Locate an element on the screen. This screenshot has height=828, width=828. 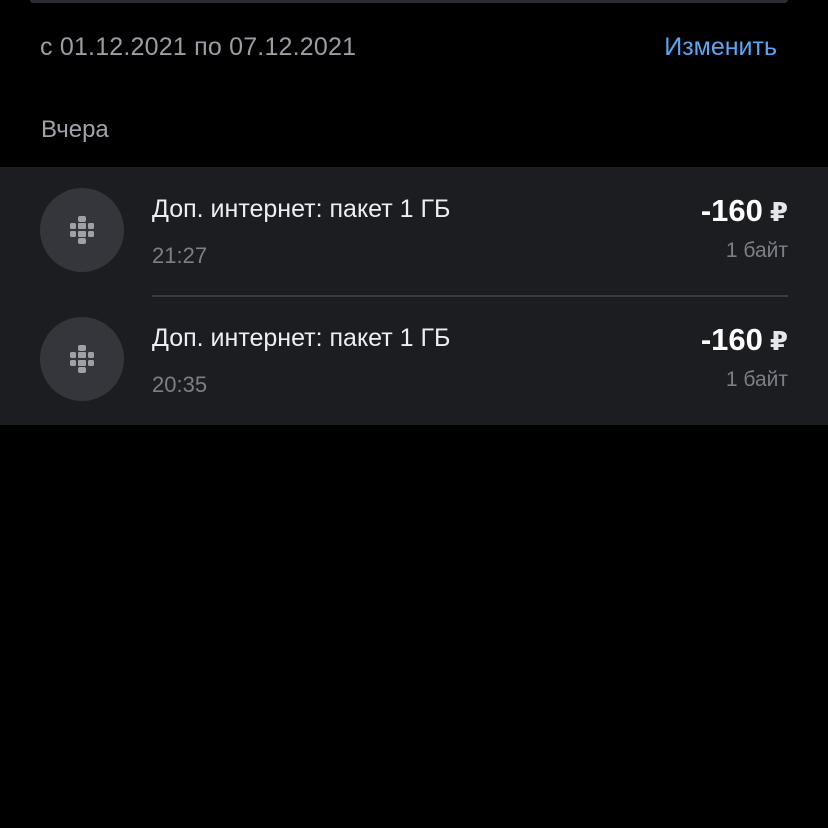
change-period-link: Изменить is located at coordinates (720, 47).